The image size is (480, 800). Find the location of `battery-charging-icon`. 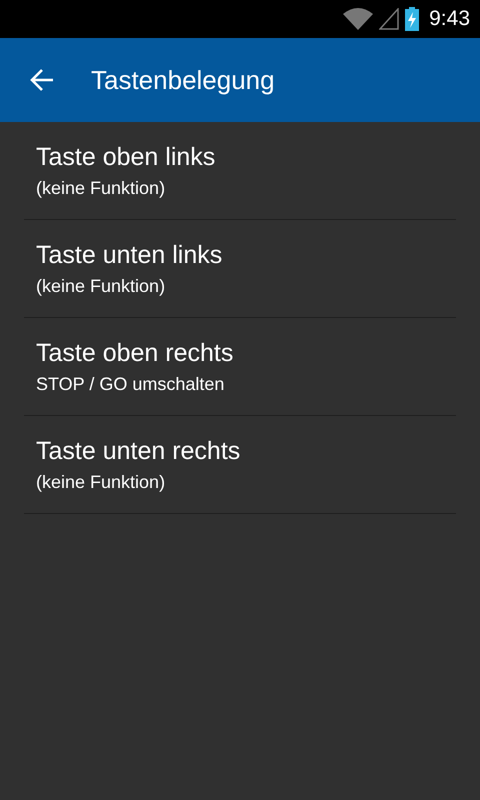

battery-charging-icon is located at coordinates (412, 19).